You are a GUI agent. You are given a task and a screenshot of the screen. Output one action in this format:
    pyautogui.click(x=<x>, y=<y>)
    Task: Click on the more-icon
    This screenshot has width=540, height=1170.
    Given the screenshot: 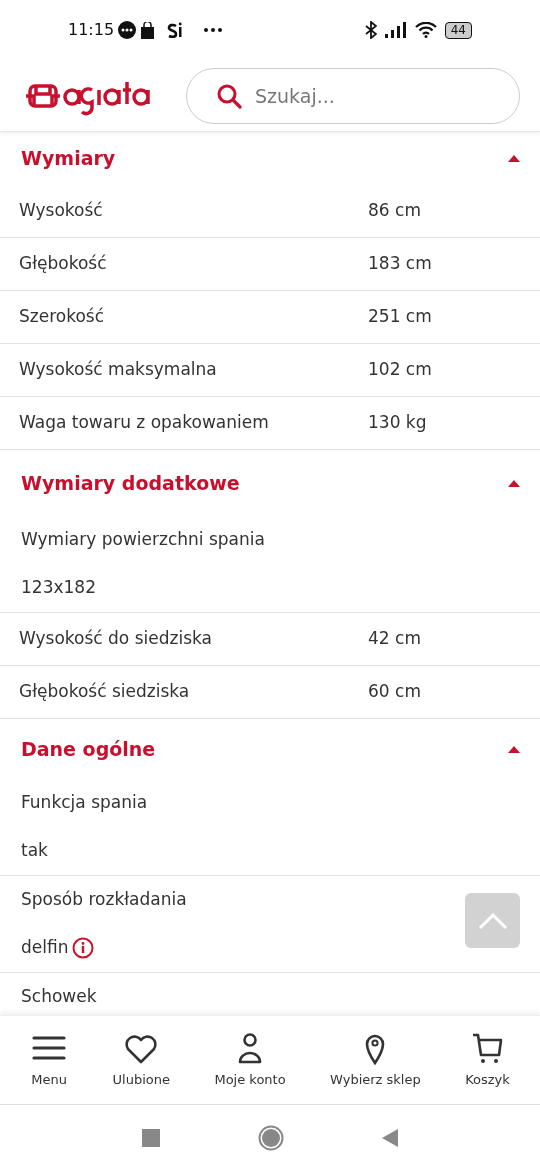 What is the action you would take?
    pyautogui.click(x=213, y=30)
    